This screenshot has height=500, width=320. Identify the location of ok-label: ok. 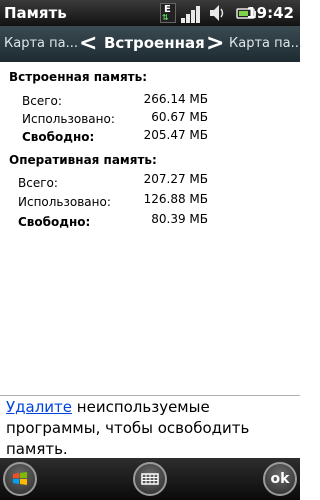
(280, 479).